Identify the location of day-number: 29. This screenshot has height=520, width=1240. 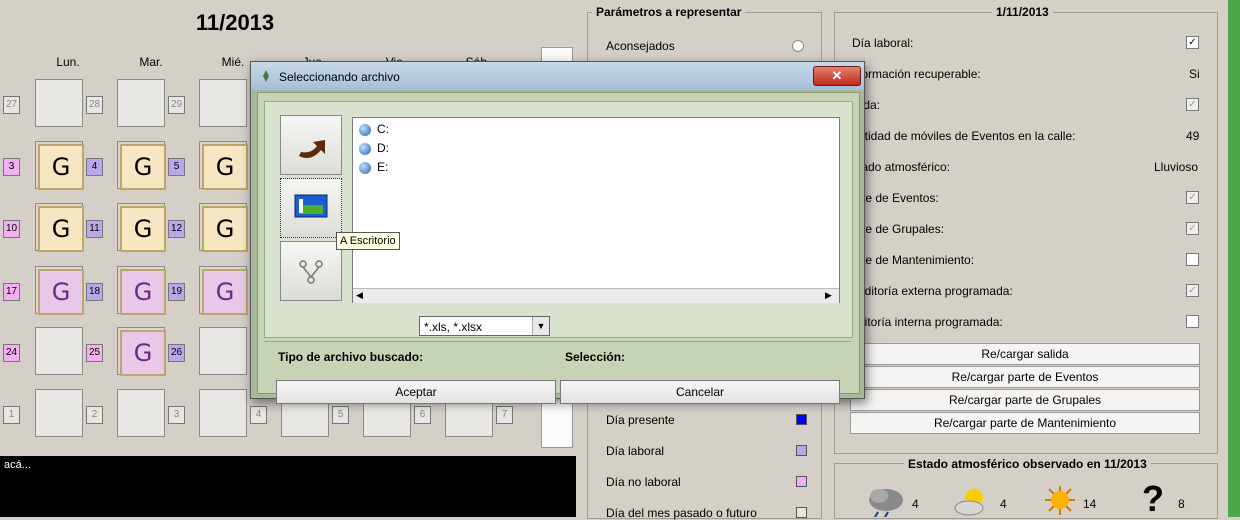
(176, 105).